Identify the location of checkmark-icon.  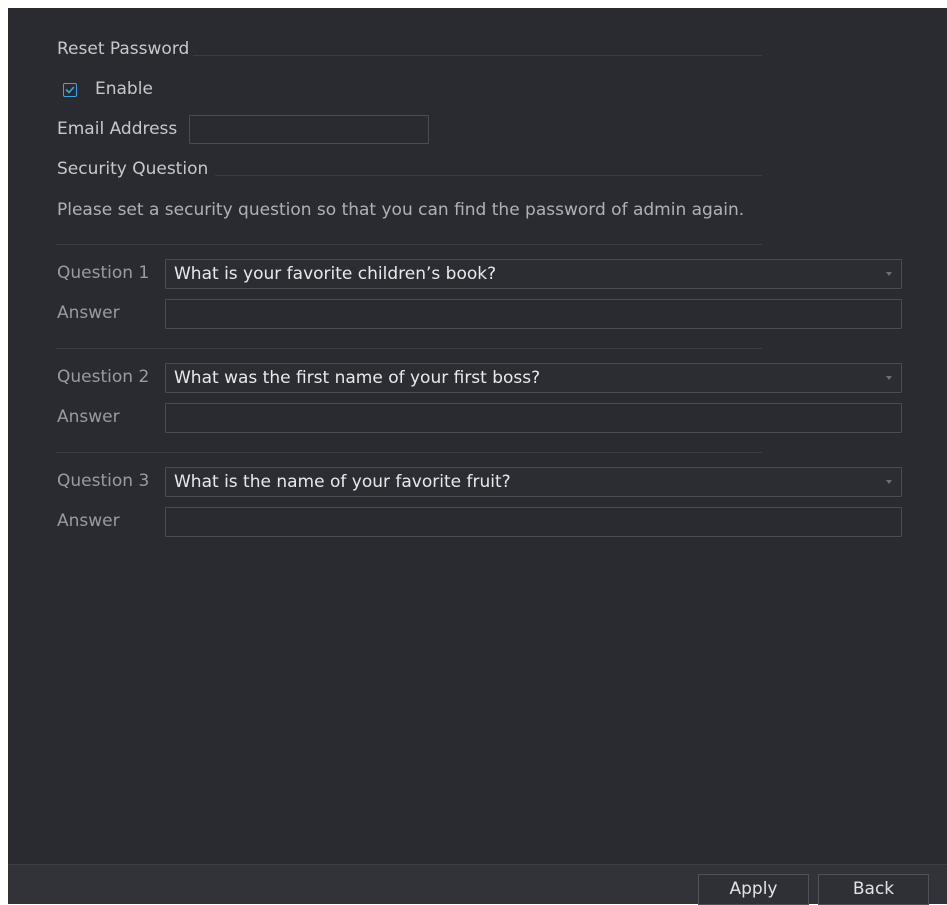
(70, 90).